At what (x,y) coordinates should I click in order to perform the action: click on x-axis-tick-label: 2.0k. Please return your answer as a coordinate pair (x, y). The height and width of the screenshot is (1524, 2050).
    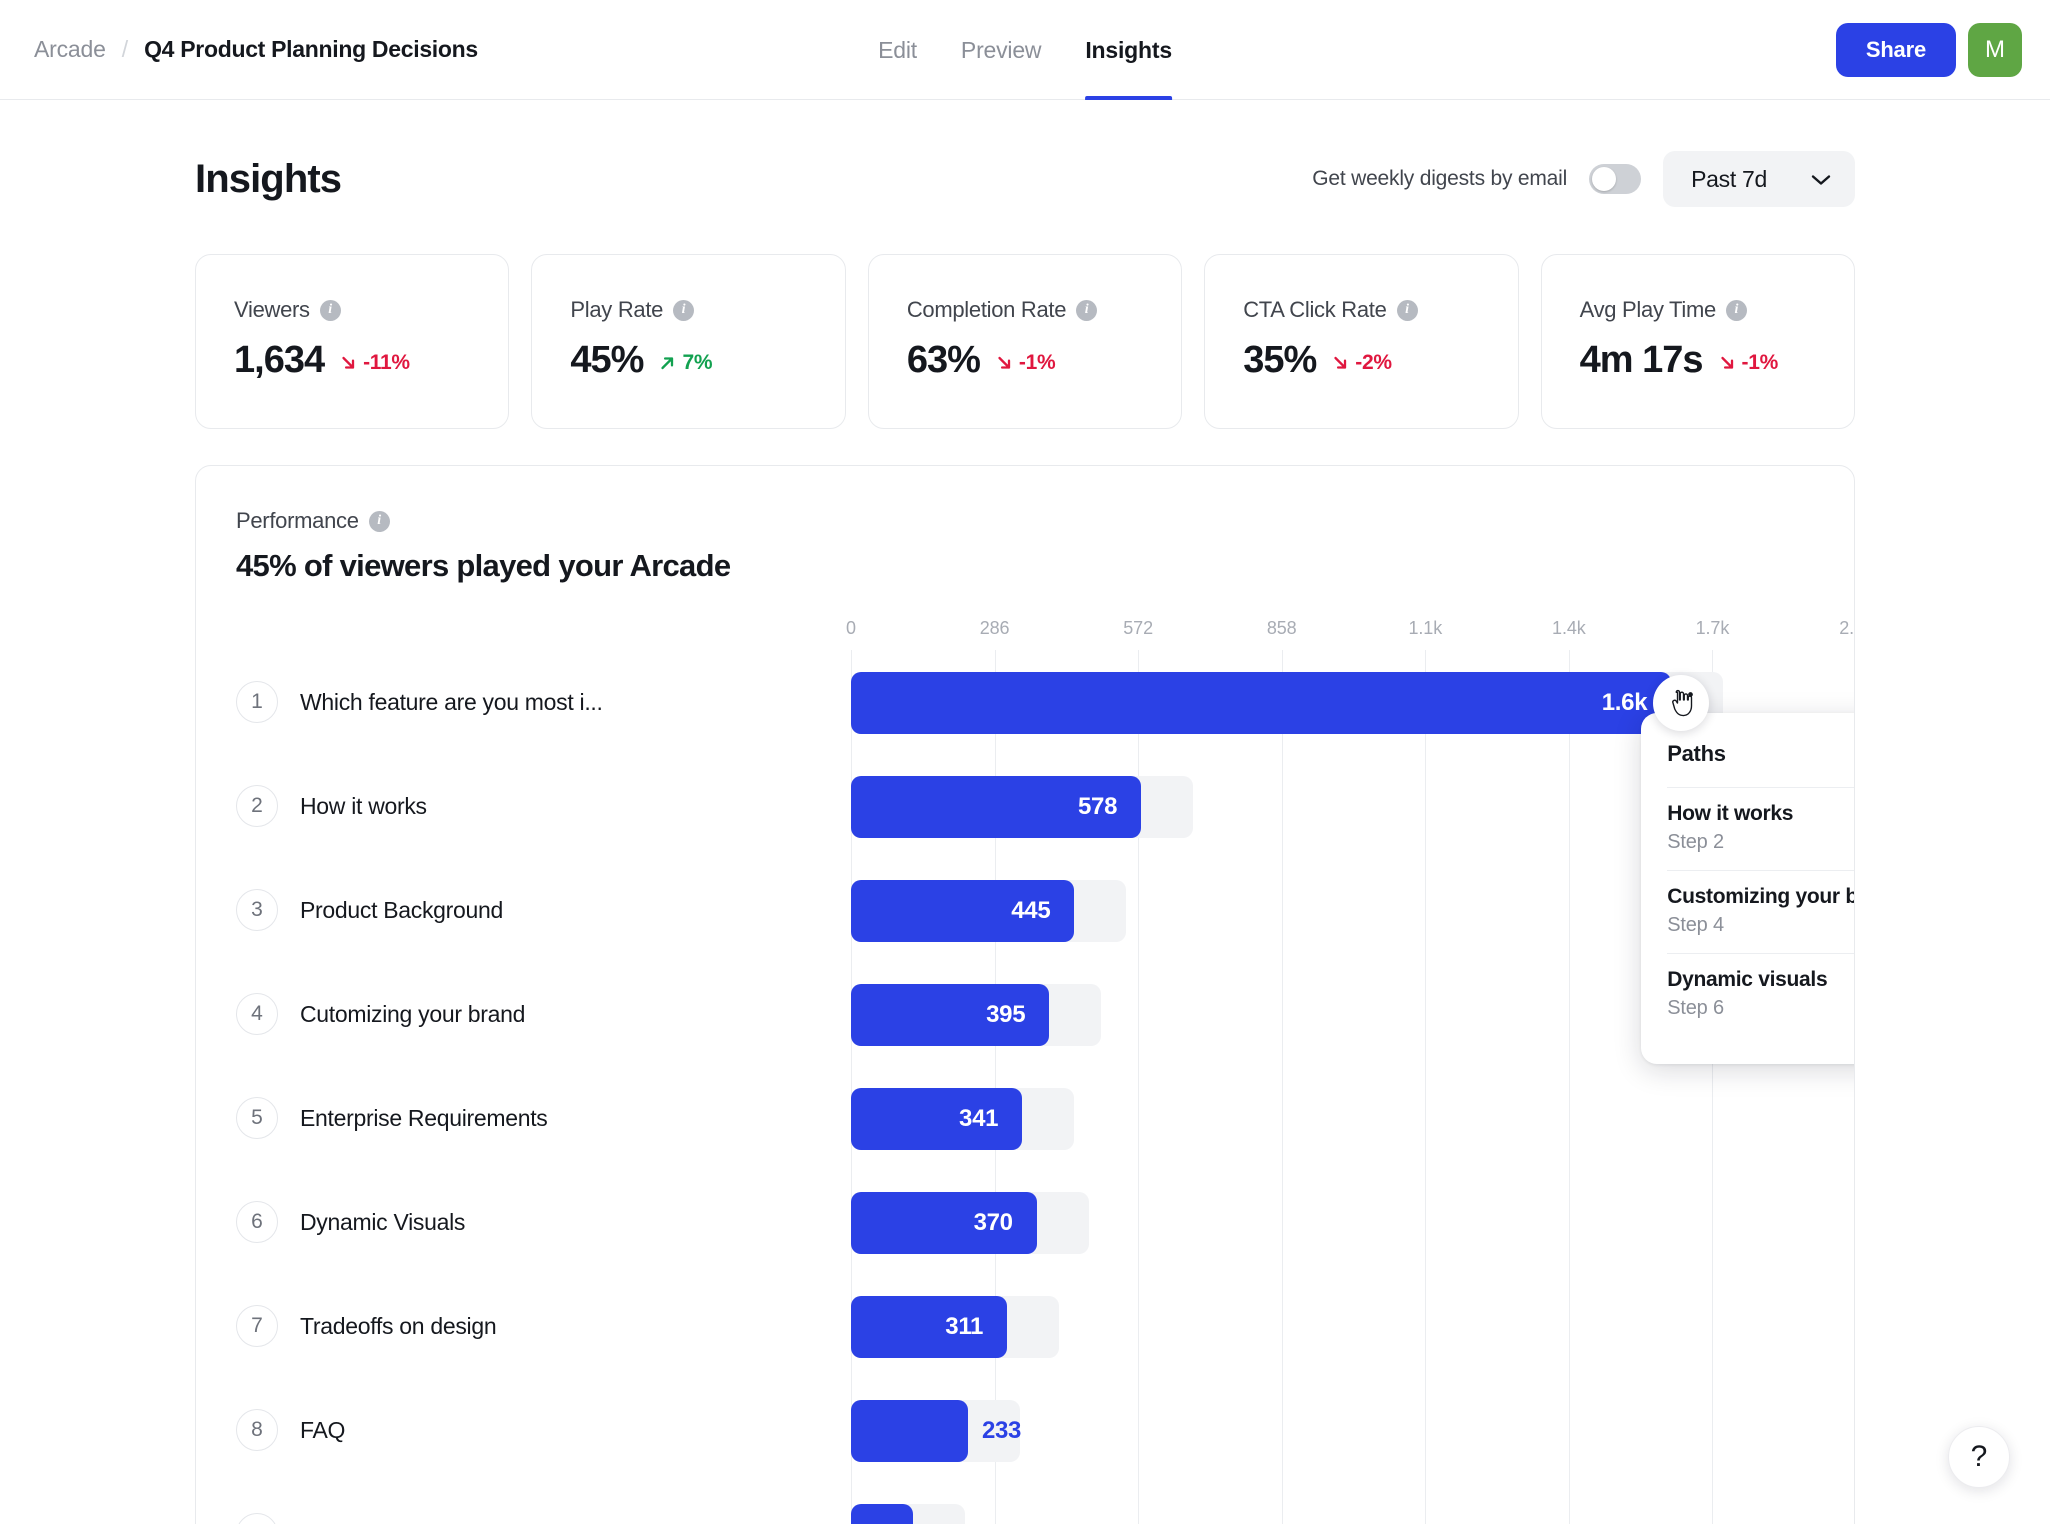
    Looking at the image, I should click on (1846, 628).